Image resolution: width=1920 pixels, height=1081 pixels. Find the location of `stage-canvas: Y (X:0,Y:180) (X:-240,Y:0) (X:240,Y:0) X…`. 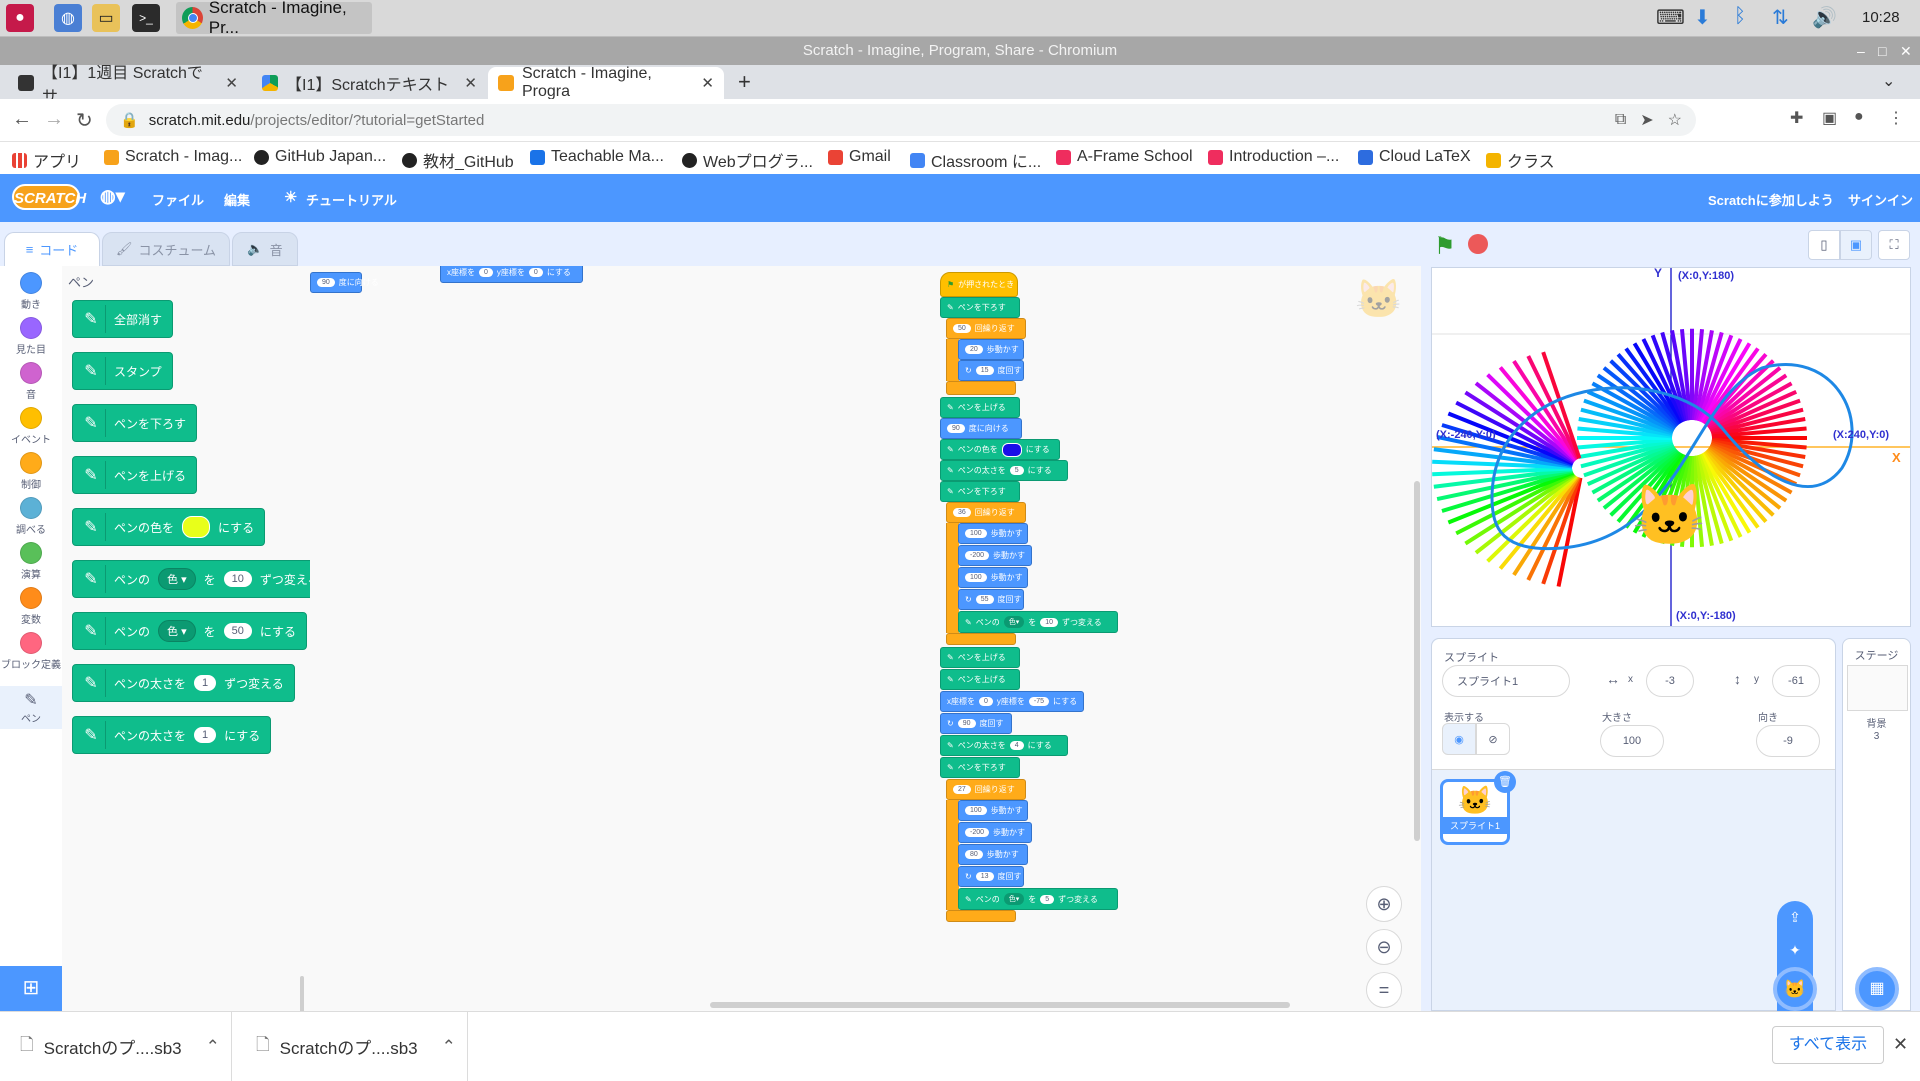

stage-canvas: Y (X:0,Y:180) (X:-240,Y:0) (X:240,Y:0) X… is located at coordinates (1671, 447).